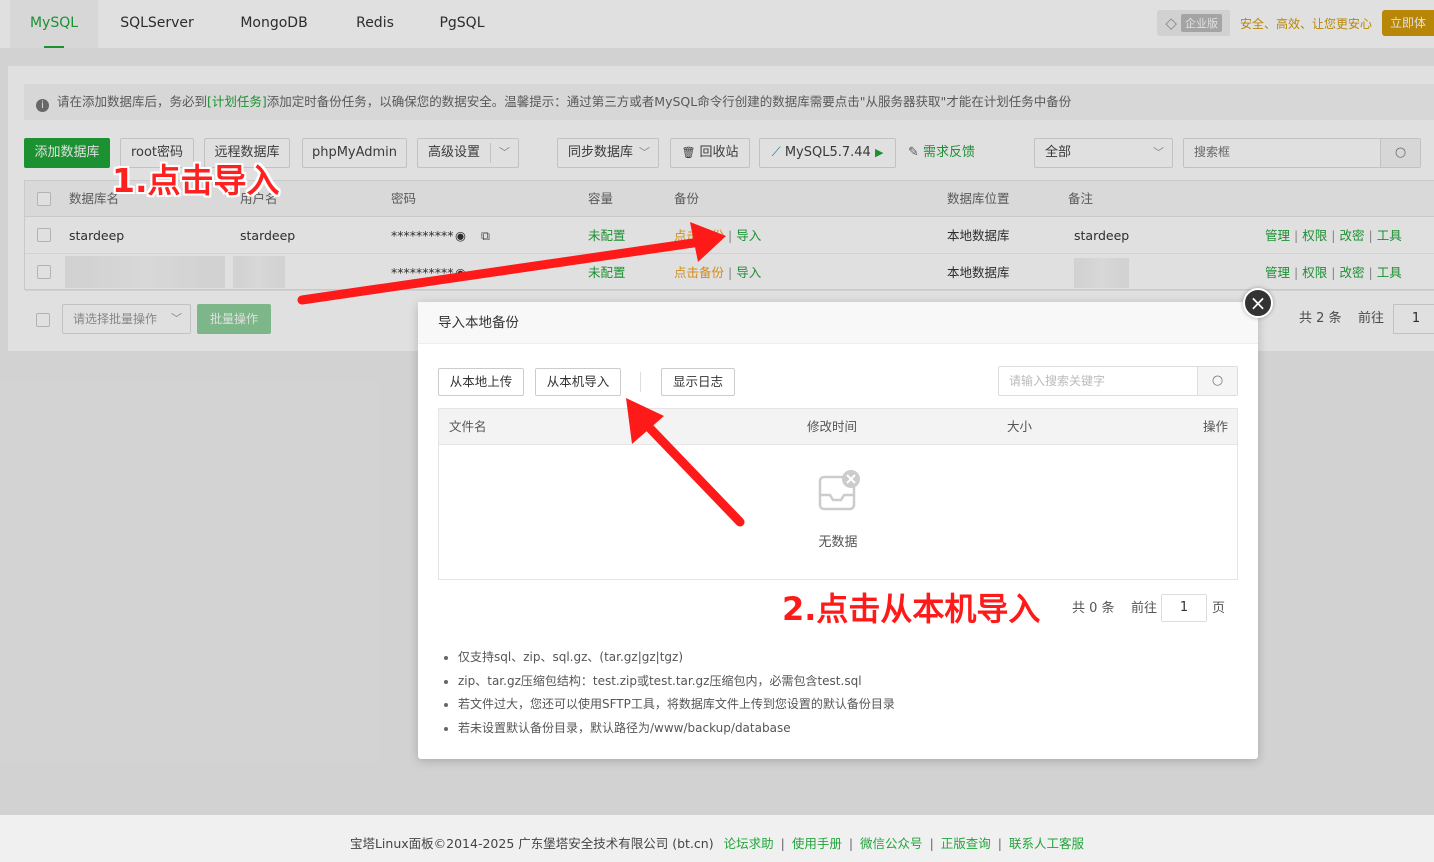  I want to click on empty-data-text: 无数据, so click(838, 542).